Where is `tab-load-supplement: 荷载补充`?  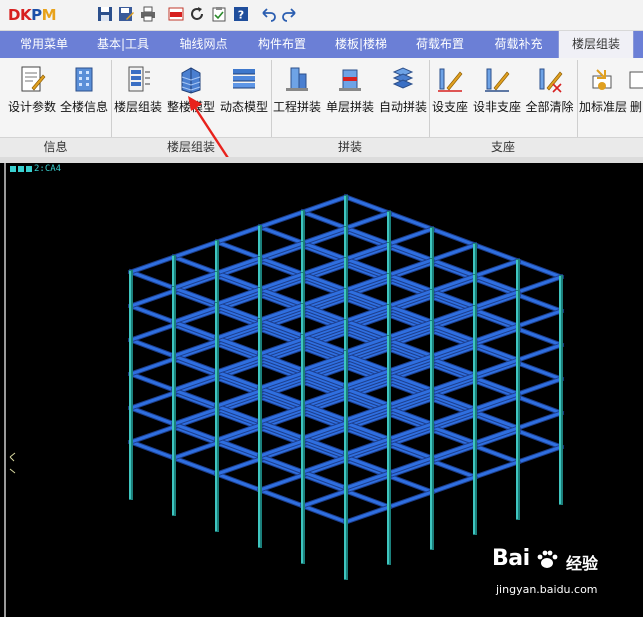 tab-load-supplement: 荷载补充 is located at coordinates (518, 44).